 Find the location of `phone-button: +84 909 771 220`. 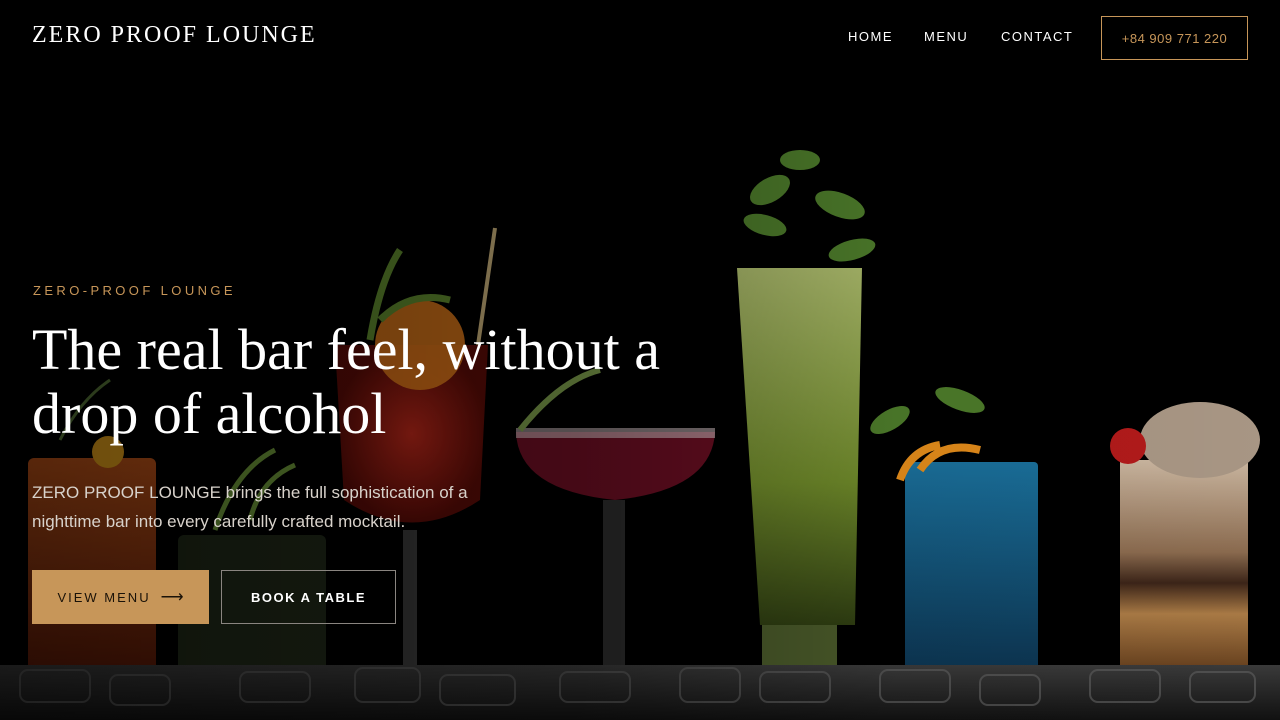

phone-button: +84 909 771 220 is located at coordinates (1174, 38).